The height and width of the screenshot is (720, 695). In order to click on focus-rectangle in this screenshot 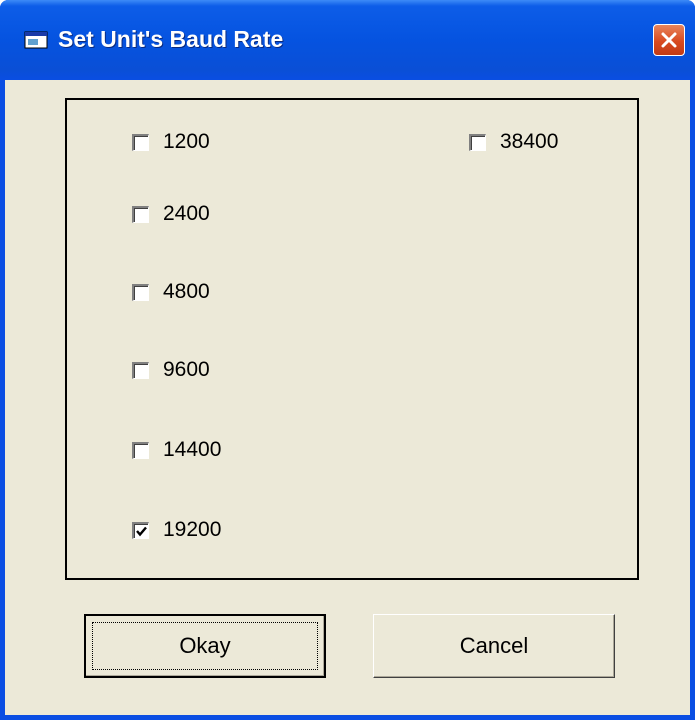, I will do `click(205, 646)`.